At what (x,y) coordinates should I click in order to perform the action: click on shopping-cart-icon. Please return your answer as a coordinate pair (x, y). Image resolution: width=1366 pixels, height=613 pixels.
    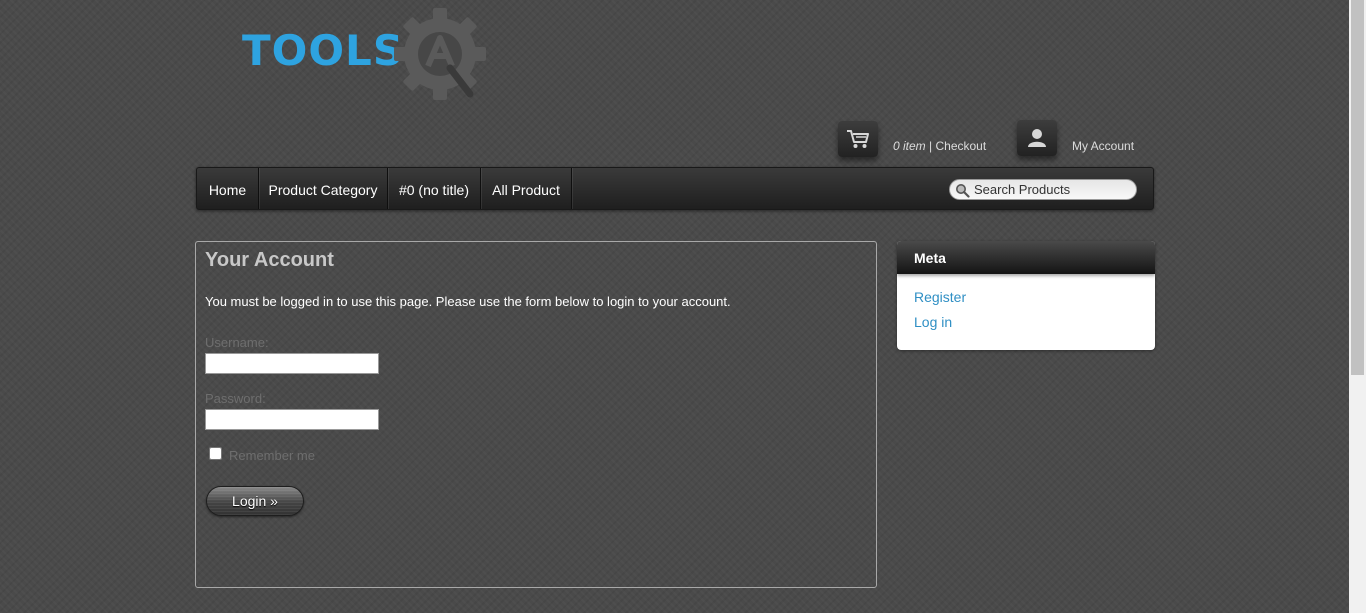
    Looking at the image, I should click on (858, 139).